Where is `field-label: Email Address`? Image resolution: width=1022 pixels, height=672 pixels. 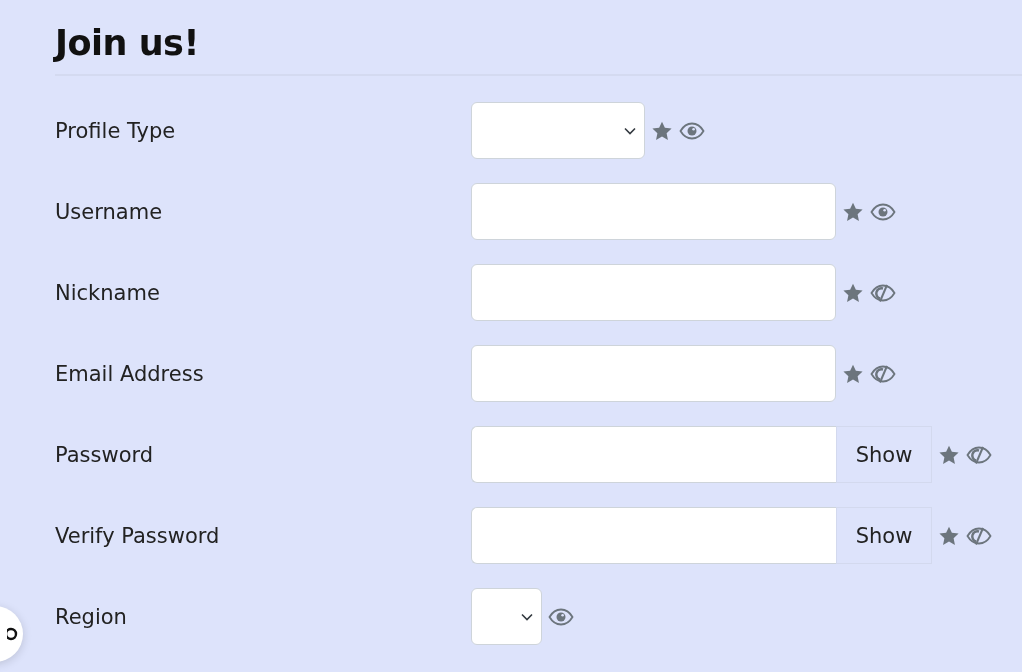 field-label: Email Address is located at coordinates (130, 373).